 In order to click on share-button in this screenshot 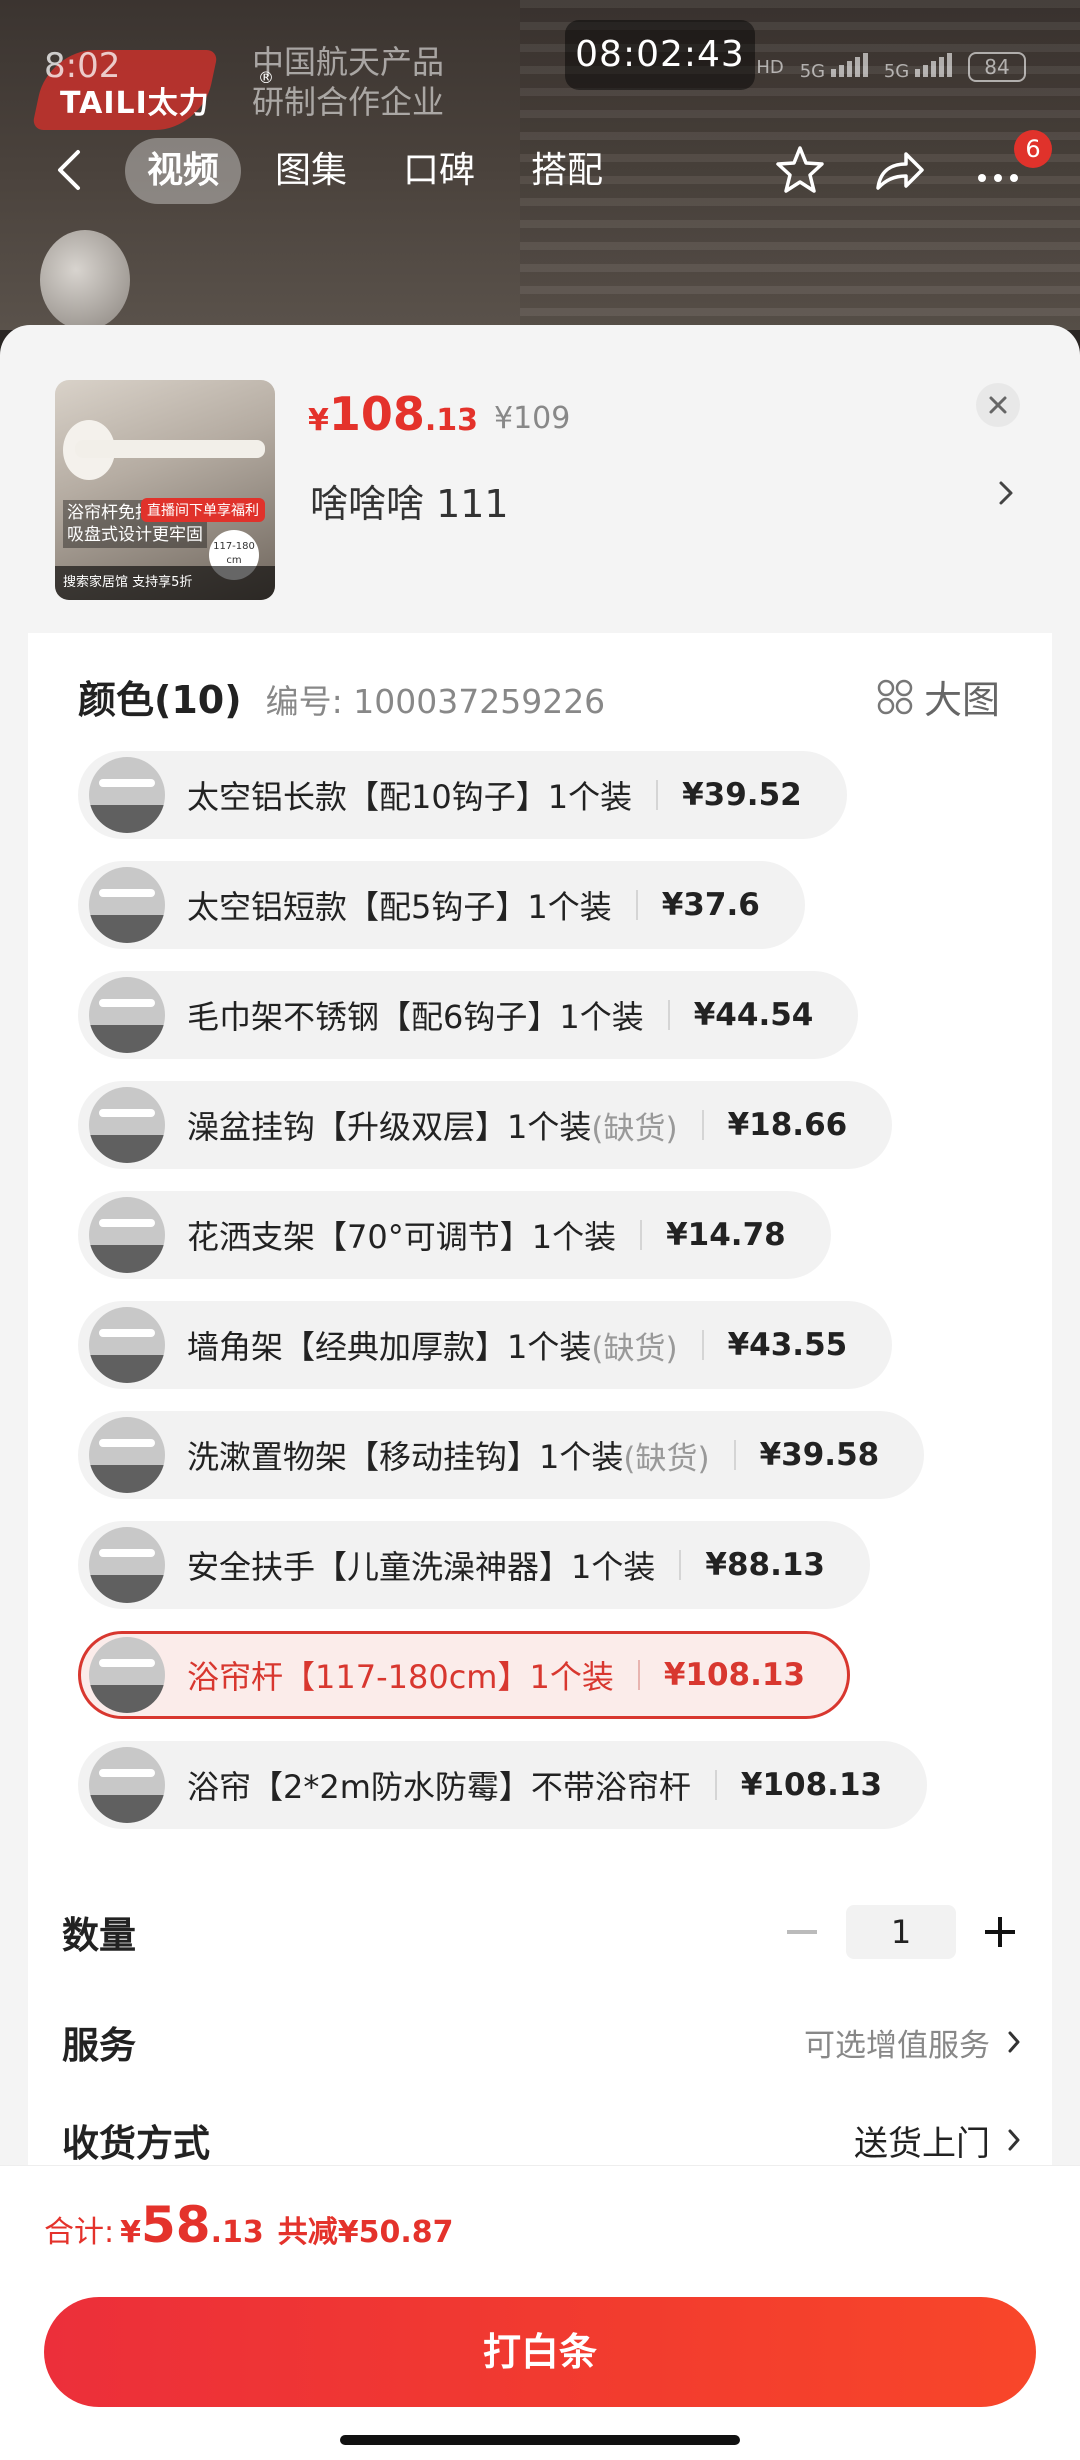, I will do `click(898, 170)`.